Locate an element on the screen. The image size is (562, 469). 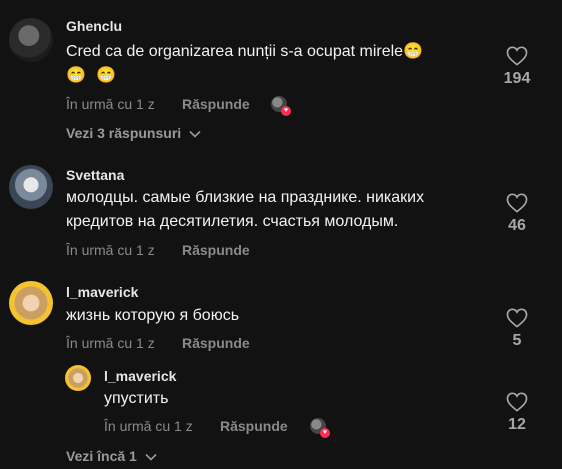
view-more-replies-button: Vezi încă 1 is located at coordinates (111, 456).